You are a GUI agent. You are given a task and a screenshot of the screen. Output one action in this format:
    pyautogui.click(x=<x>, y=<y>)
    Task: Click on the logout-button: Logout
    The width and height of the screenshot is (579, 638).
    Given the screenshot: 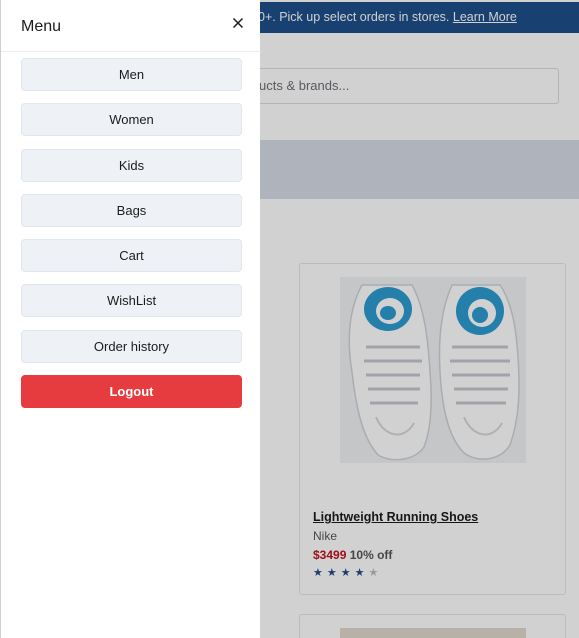 What is the action you would take?
    pyautogui.click(x=131, y=392)
    